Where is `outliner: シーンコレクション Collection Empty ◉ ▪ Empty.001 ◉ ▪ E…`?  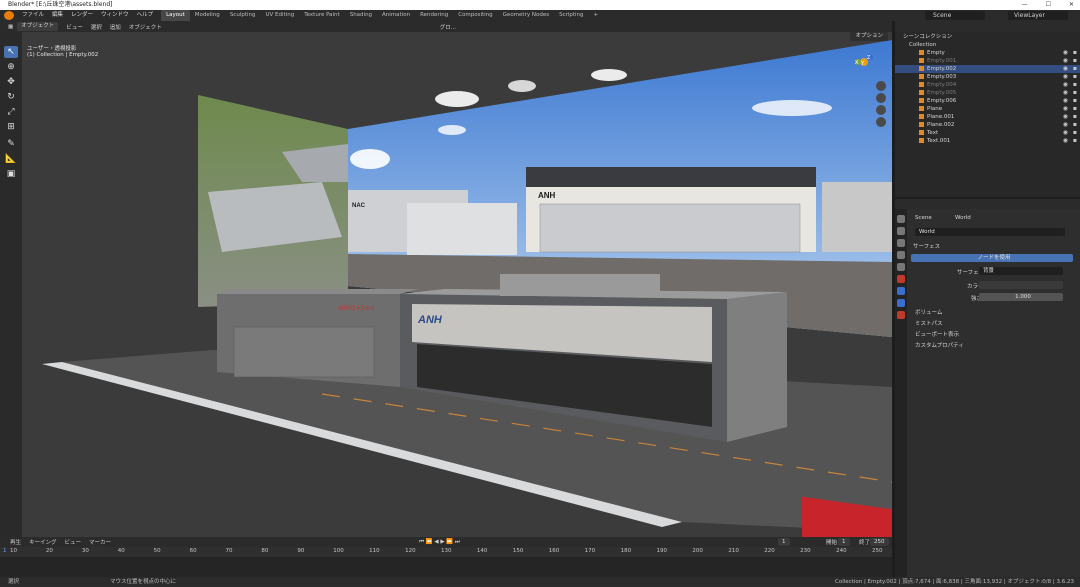 outliner: シーンコレクション Collection Empty ◉ ▪ Empty.001 ◉ ▪ E… is located at coordinates (987, 109).